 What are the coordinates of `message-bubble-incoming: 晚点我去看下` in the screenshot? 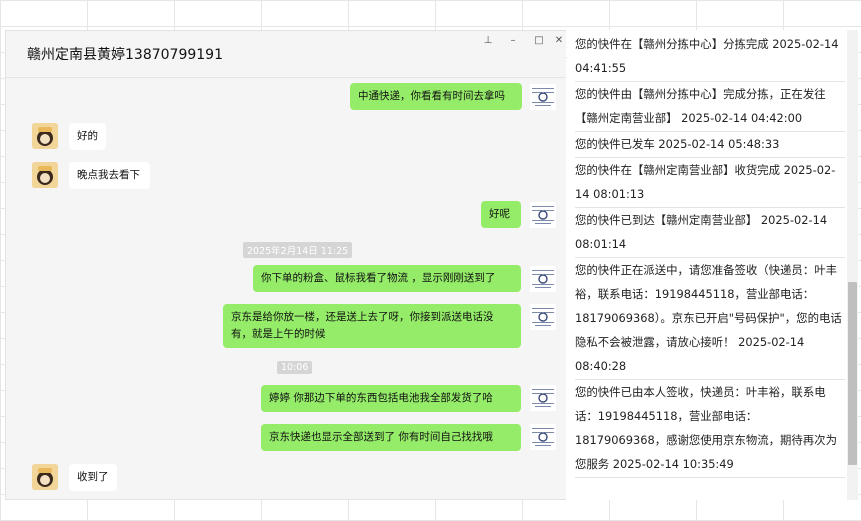 It's located at (109, 175).